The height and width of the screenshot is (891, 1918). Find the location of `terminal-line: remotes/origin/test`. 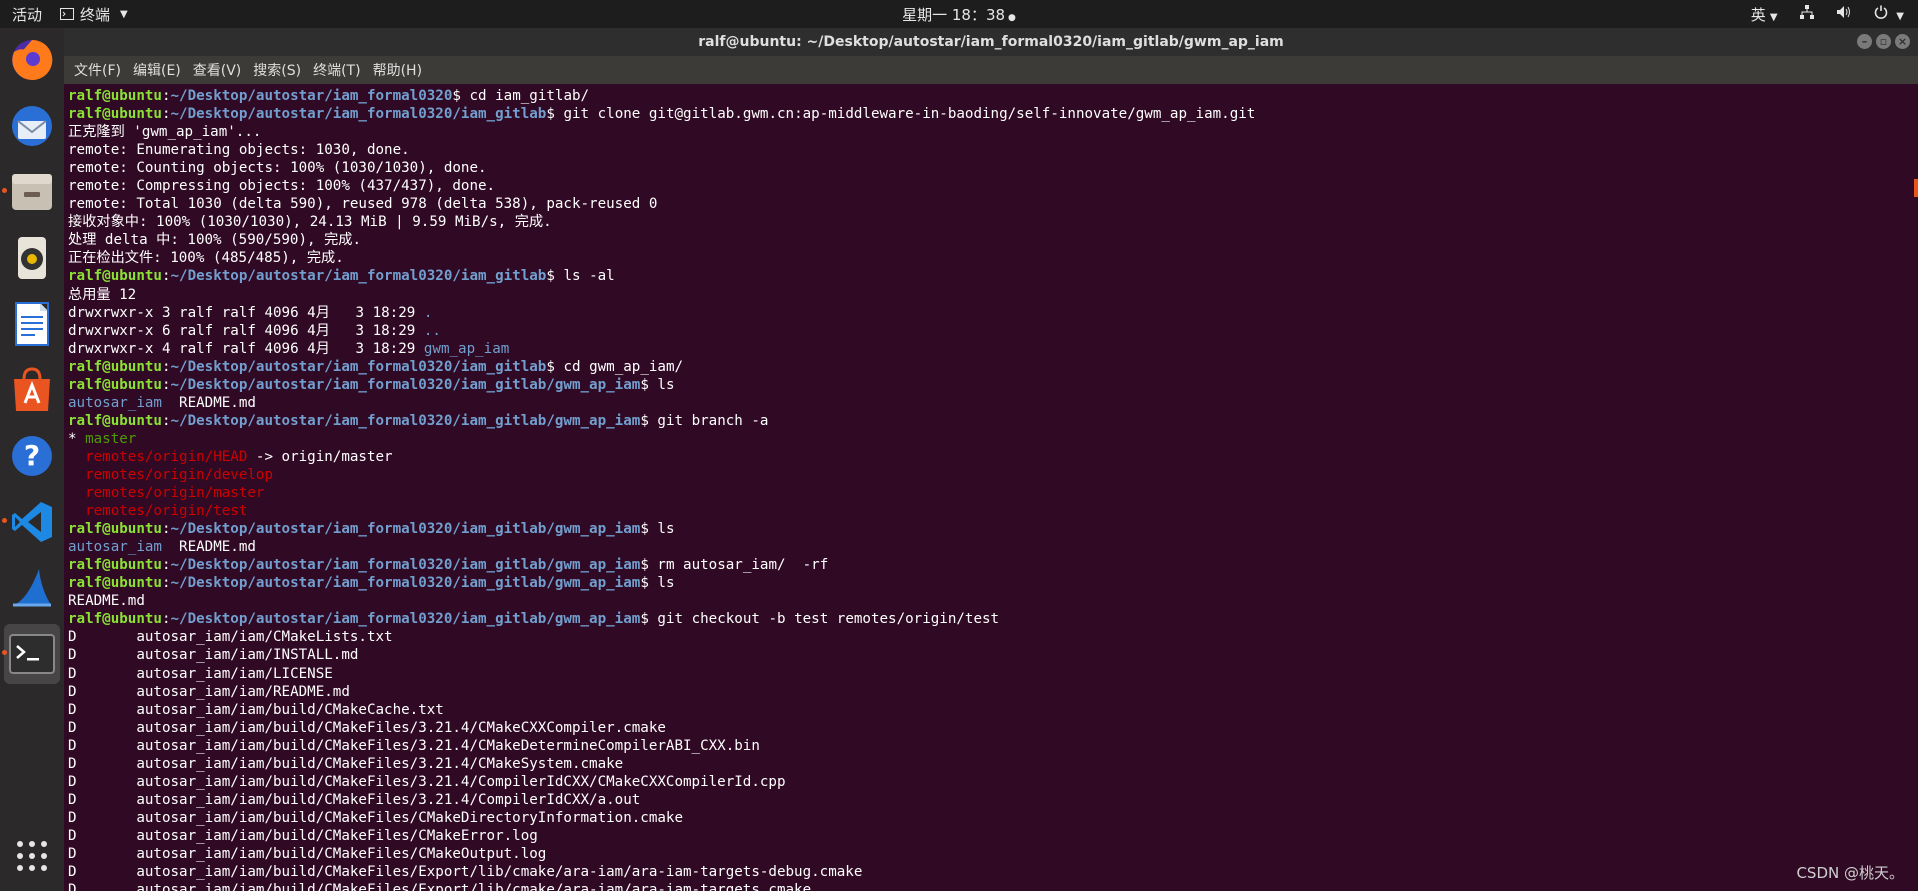

terminal-line: remotes/origin/test is located at coordinates (661, 511).